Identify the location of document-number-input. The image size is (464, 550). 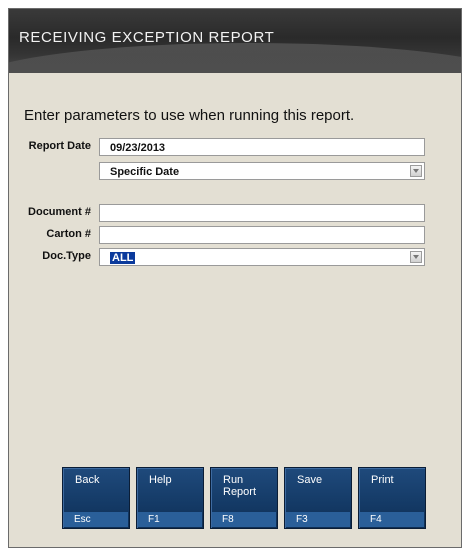
(262, 213).